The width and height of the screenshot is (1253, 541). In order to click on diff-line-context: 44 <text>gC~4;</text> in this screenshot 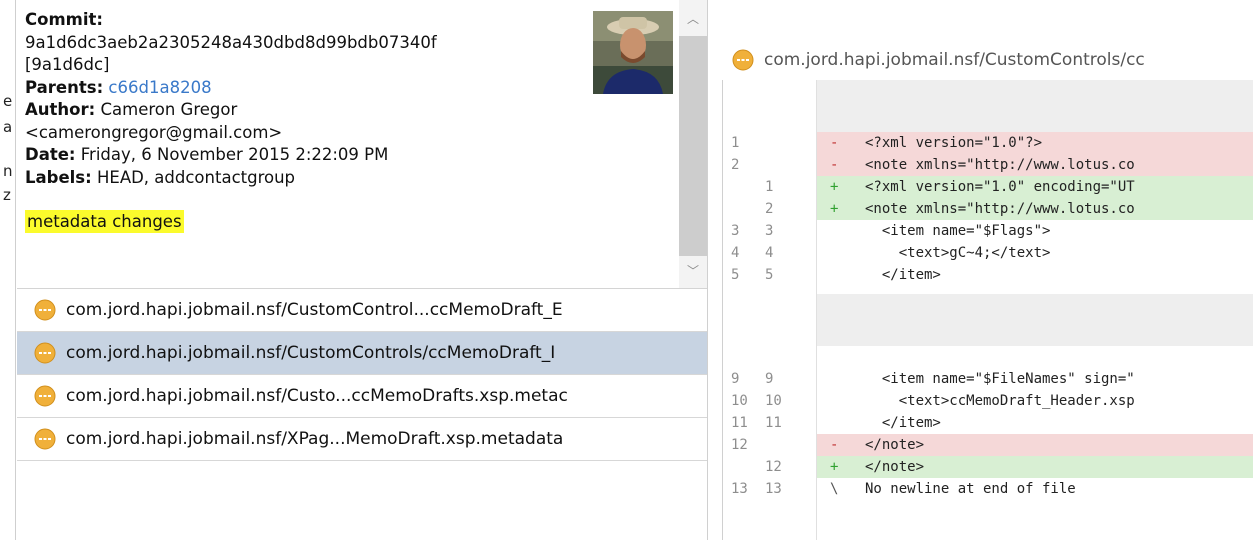, I will do `click(988, 253)`.